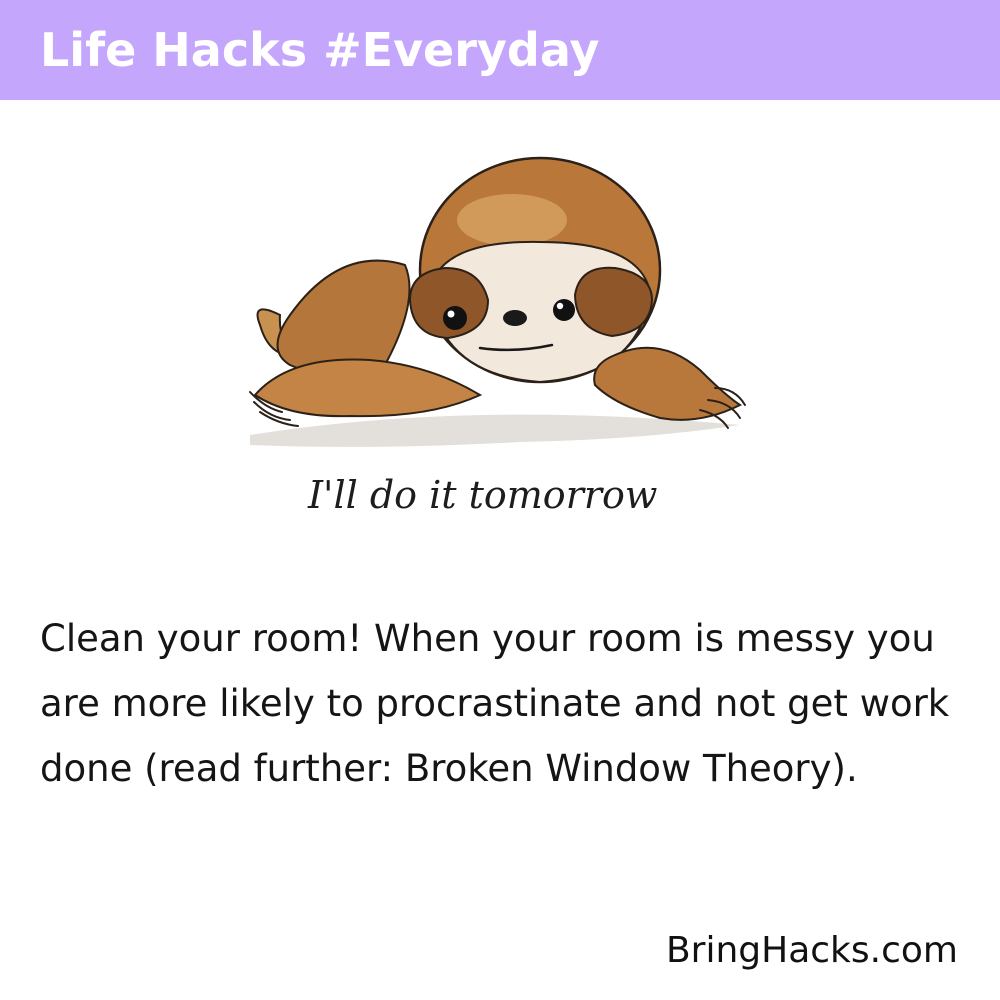 The image size is (1000, 1000). Describe the element at coordinates (613, 302) in the screenshot. I see `sloth-eye-patch-right` at that location.